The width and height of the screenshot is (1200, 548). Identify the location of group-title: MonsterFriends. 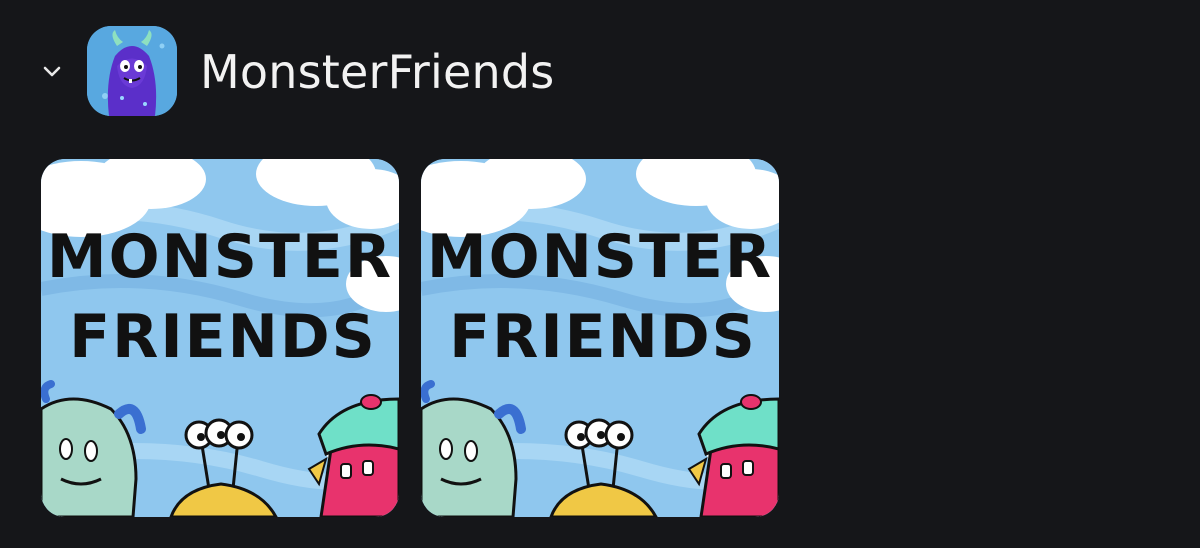
(377, 72).